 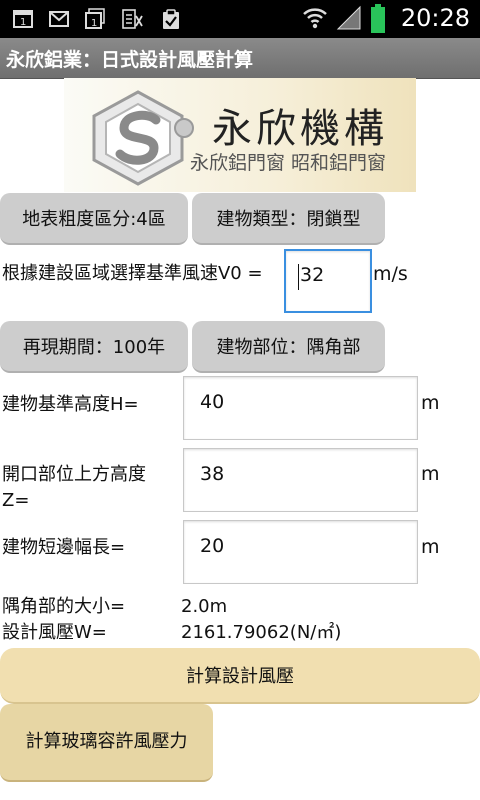 I want to click on building-type-button-label: 建物類型：閉鎖型, so click(x=288, y=219).